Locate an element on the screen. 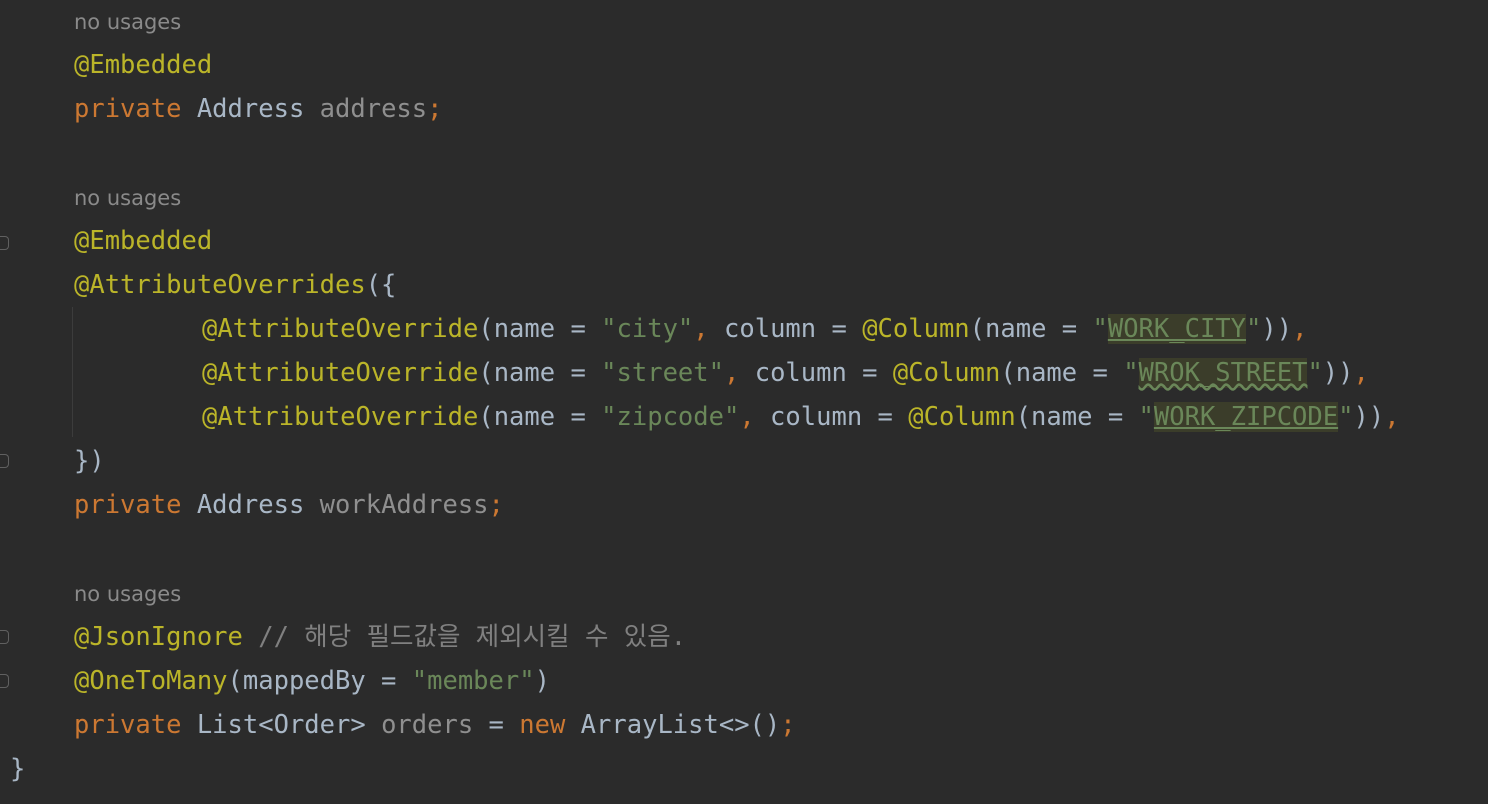 The width and height of the screenshot is (1488, 804). class-close-brace: } is located at coordinates (18, 769).